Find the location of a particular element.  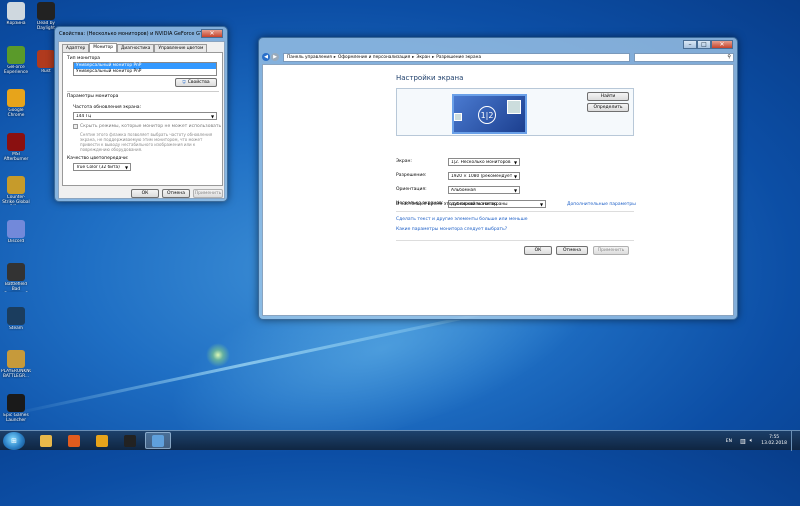

control-panel-icon is located at coordinates (158, 440).